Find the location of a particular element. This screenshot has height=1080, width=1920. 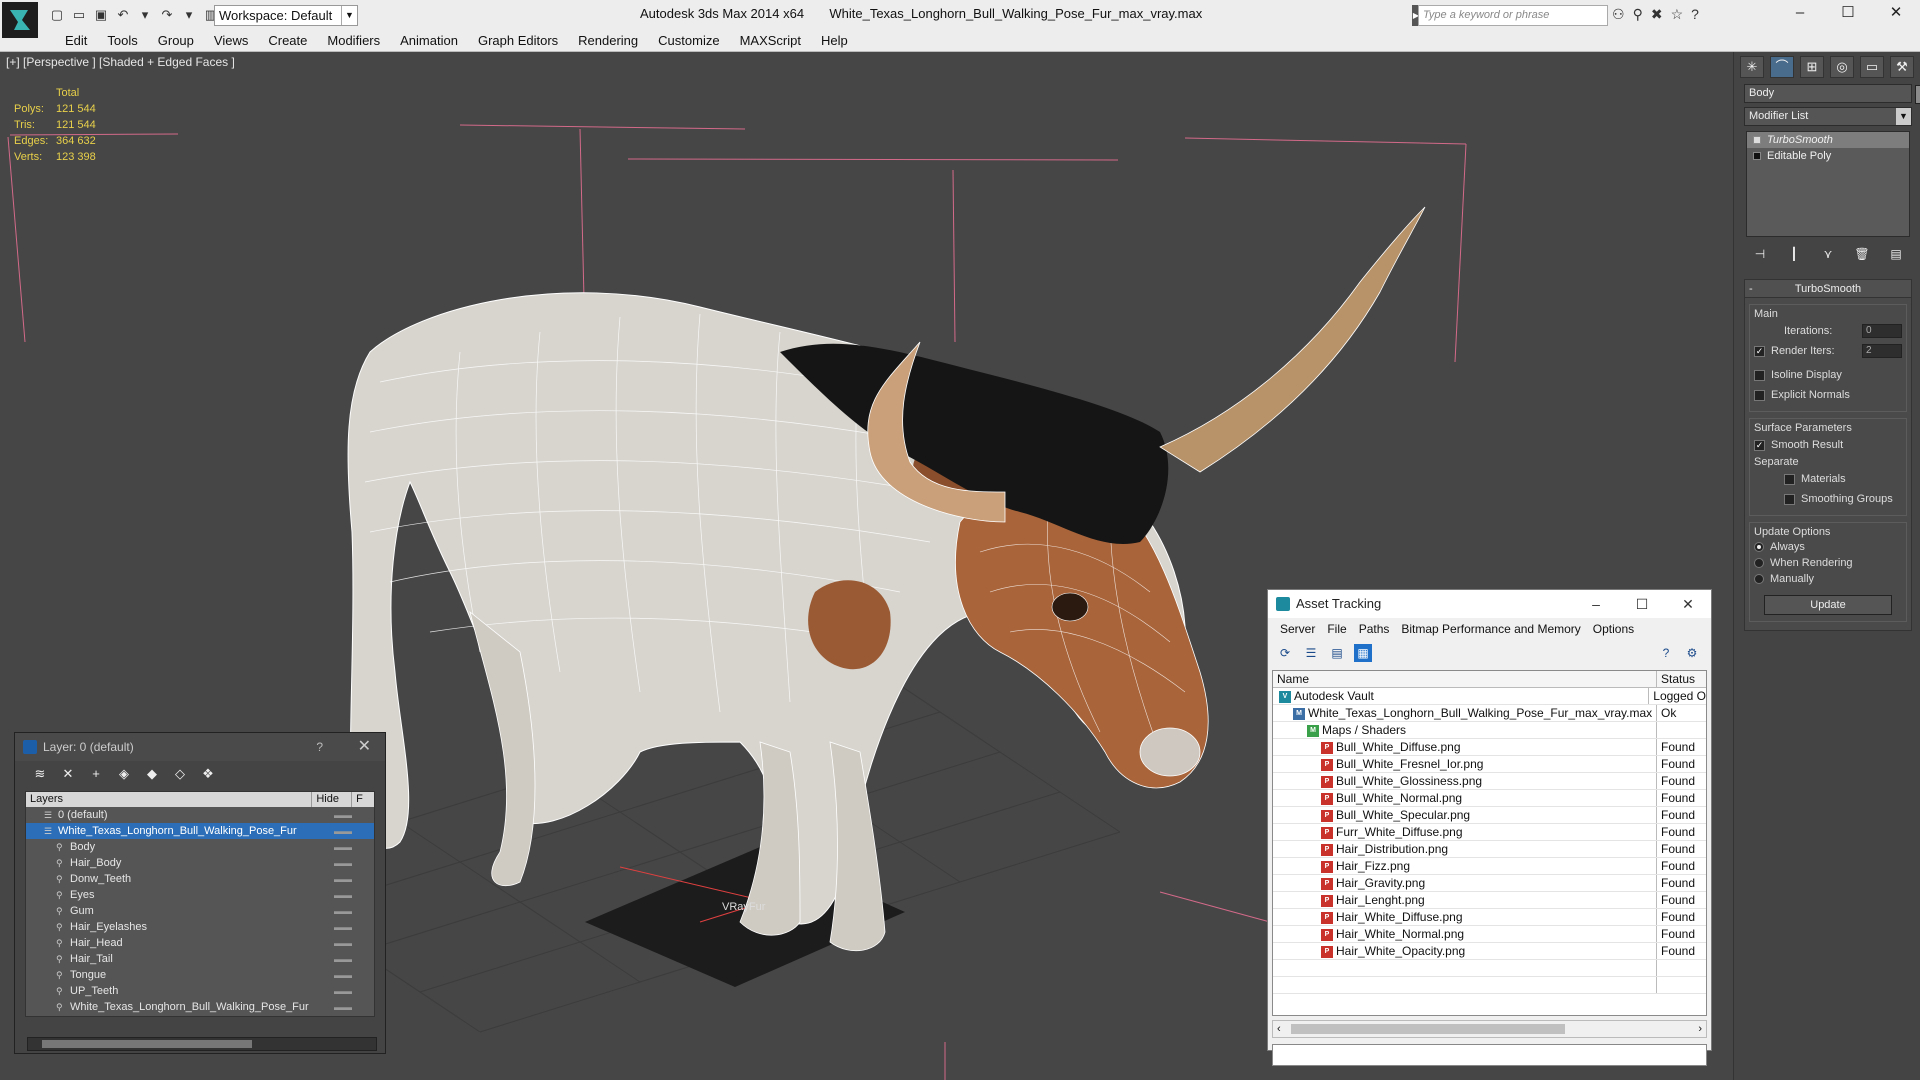

open-file-icon: ▭ is located at coordinates (79, 15).